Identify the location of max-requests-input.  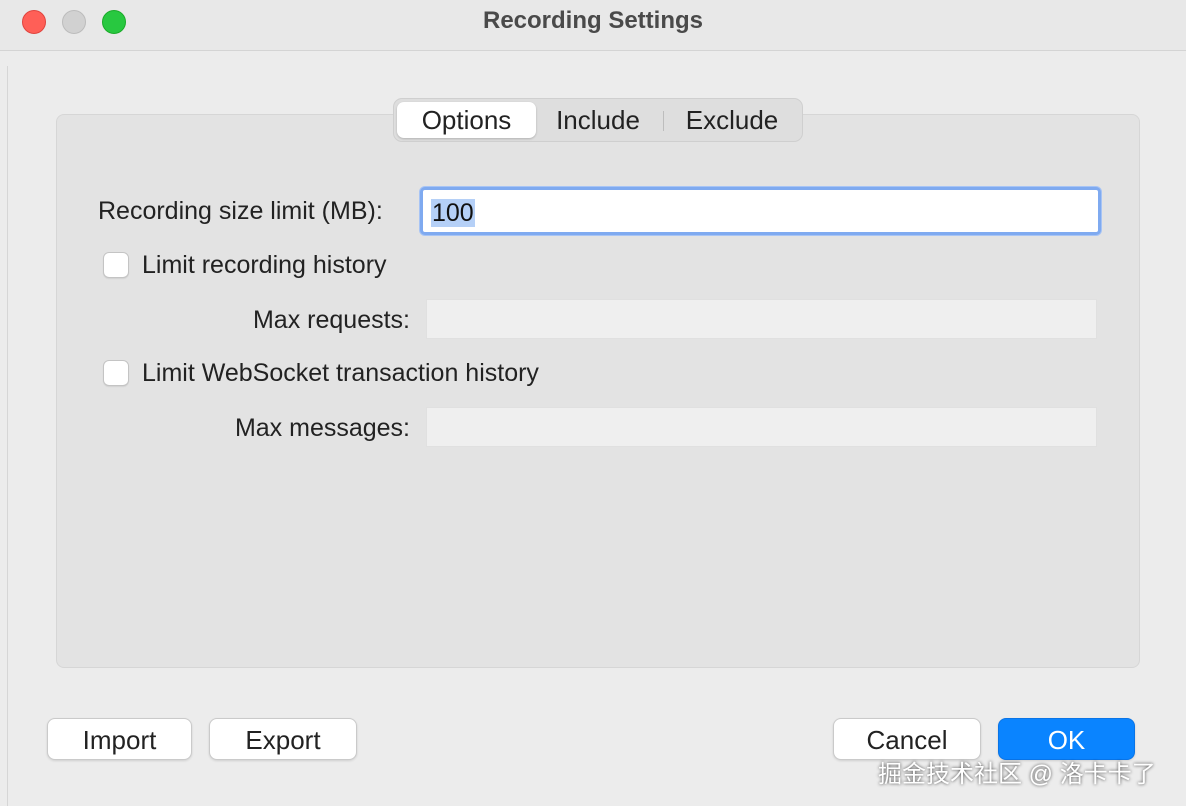
(761, 319).